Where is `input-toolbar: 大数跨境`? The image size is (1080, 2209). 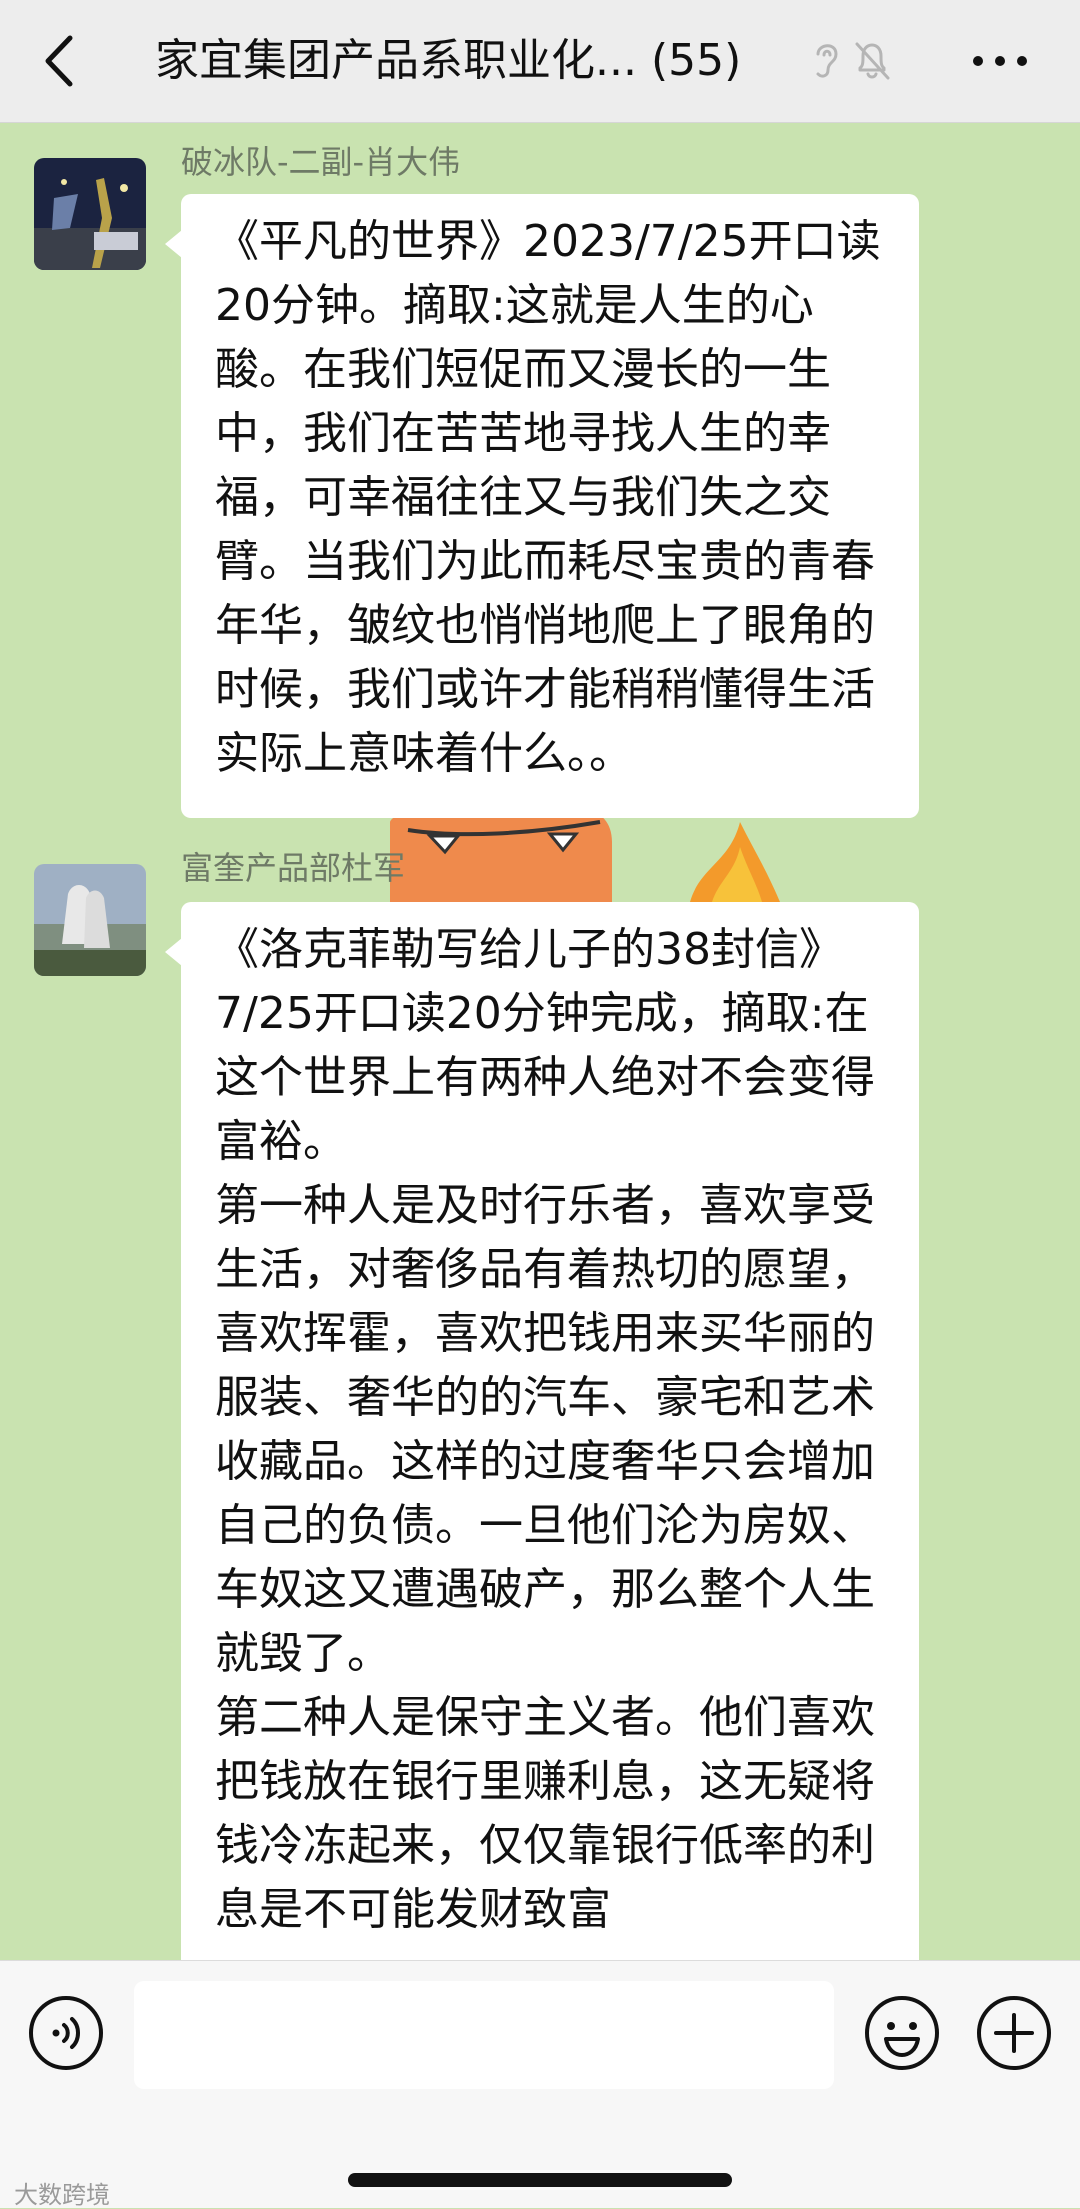 input-toolbar: 大数跨境 is located at coordinates (540, 2084).